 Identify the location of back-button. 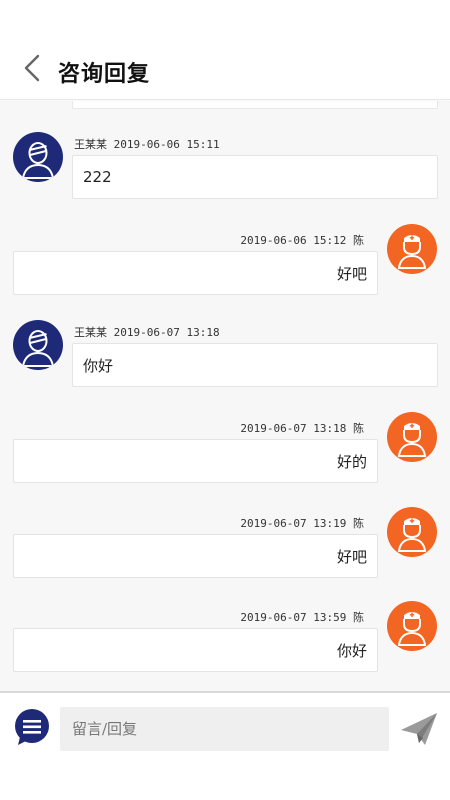
(32, 68).